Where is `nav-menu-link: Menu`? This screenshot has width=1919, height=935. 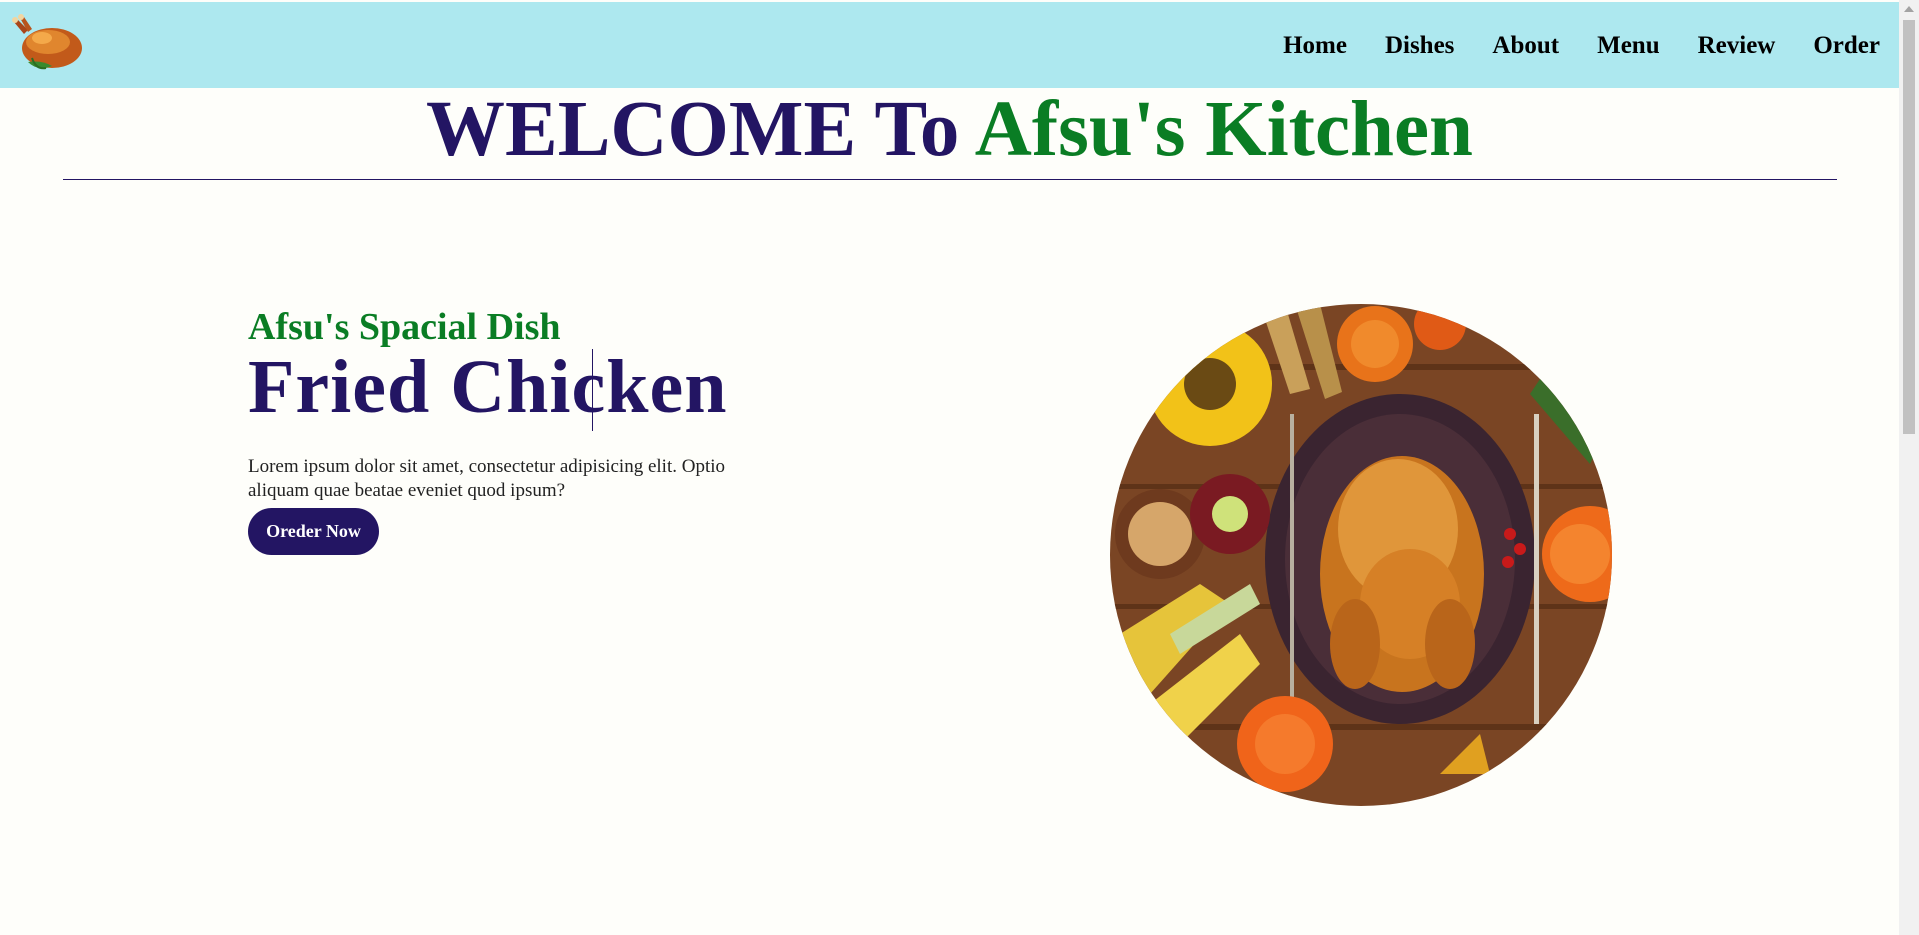
nav-menu-link: Menu is located at coordinates (1628, 46).